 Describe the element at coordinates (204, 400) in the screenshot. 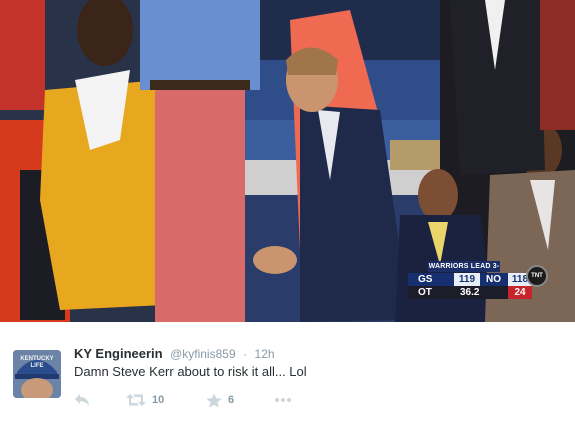

I see `tweet-actions: 10 6` at that location.